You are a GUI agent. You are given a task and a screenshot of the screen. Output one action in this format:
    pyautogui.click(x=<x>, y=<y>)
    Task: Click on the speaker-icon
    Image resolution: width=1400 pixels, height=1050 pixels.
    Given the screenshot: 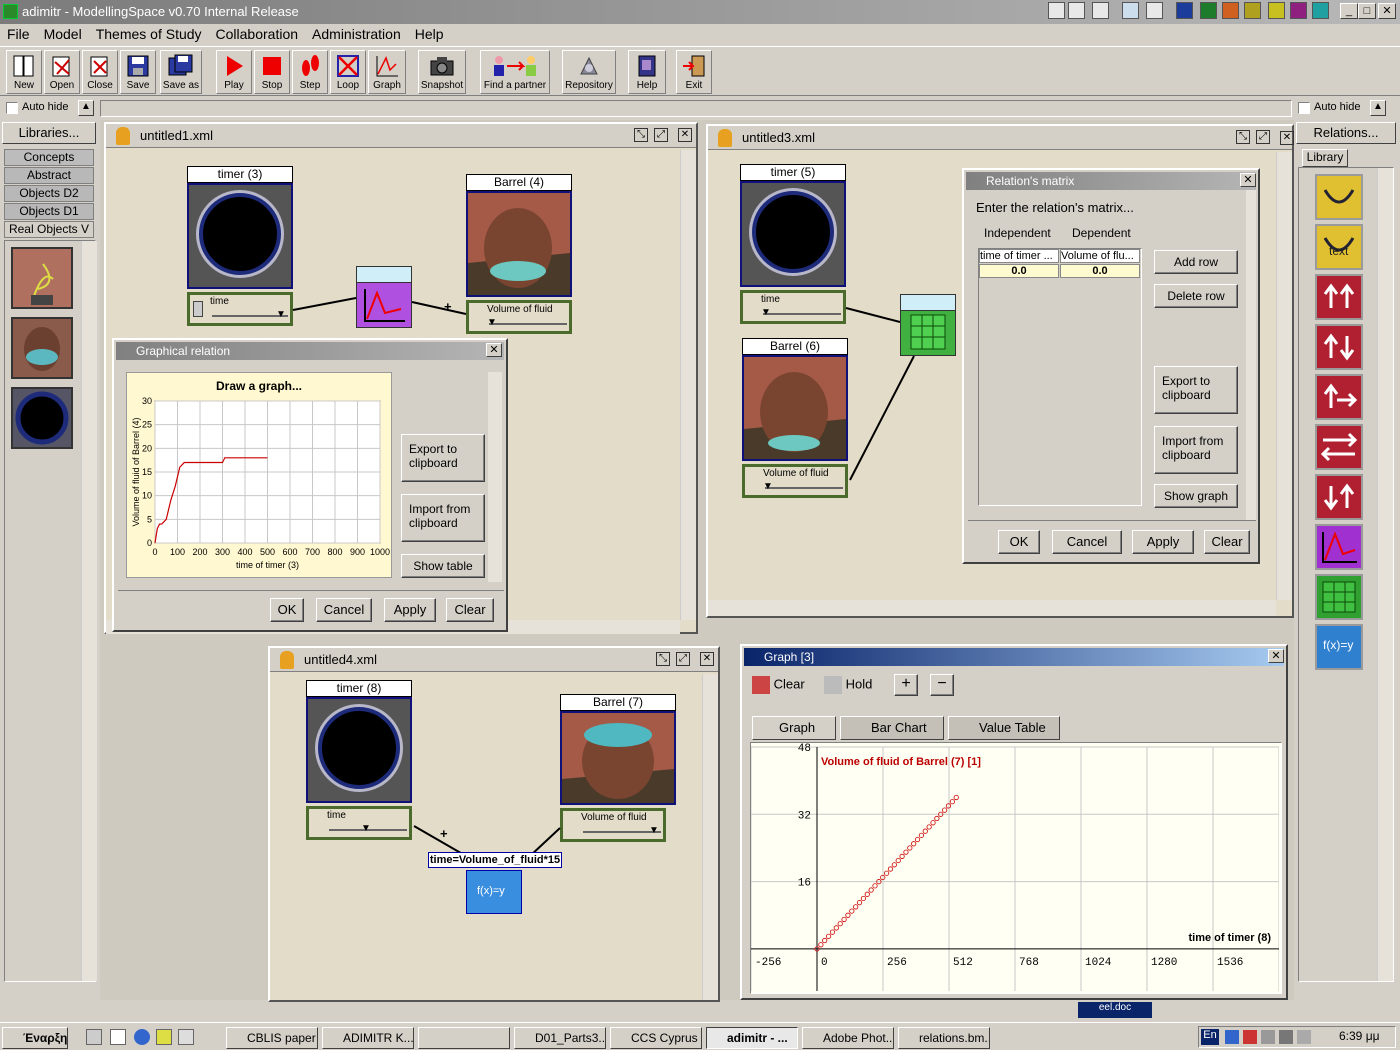 What is the action you would take?
    pyautogui.click(x=1304, y=1037)
    